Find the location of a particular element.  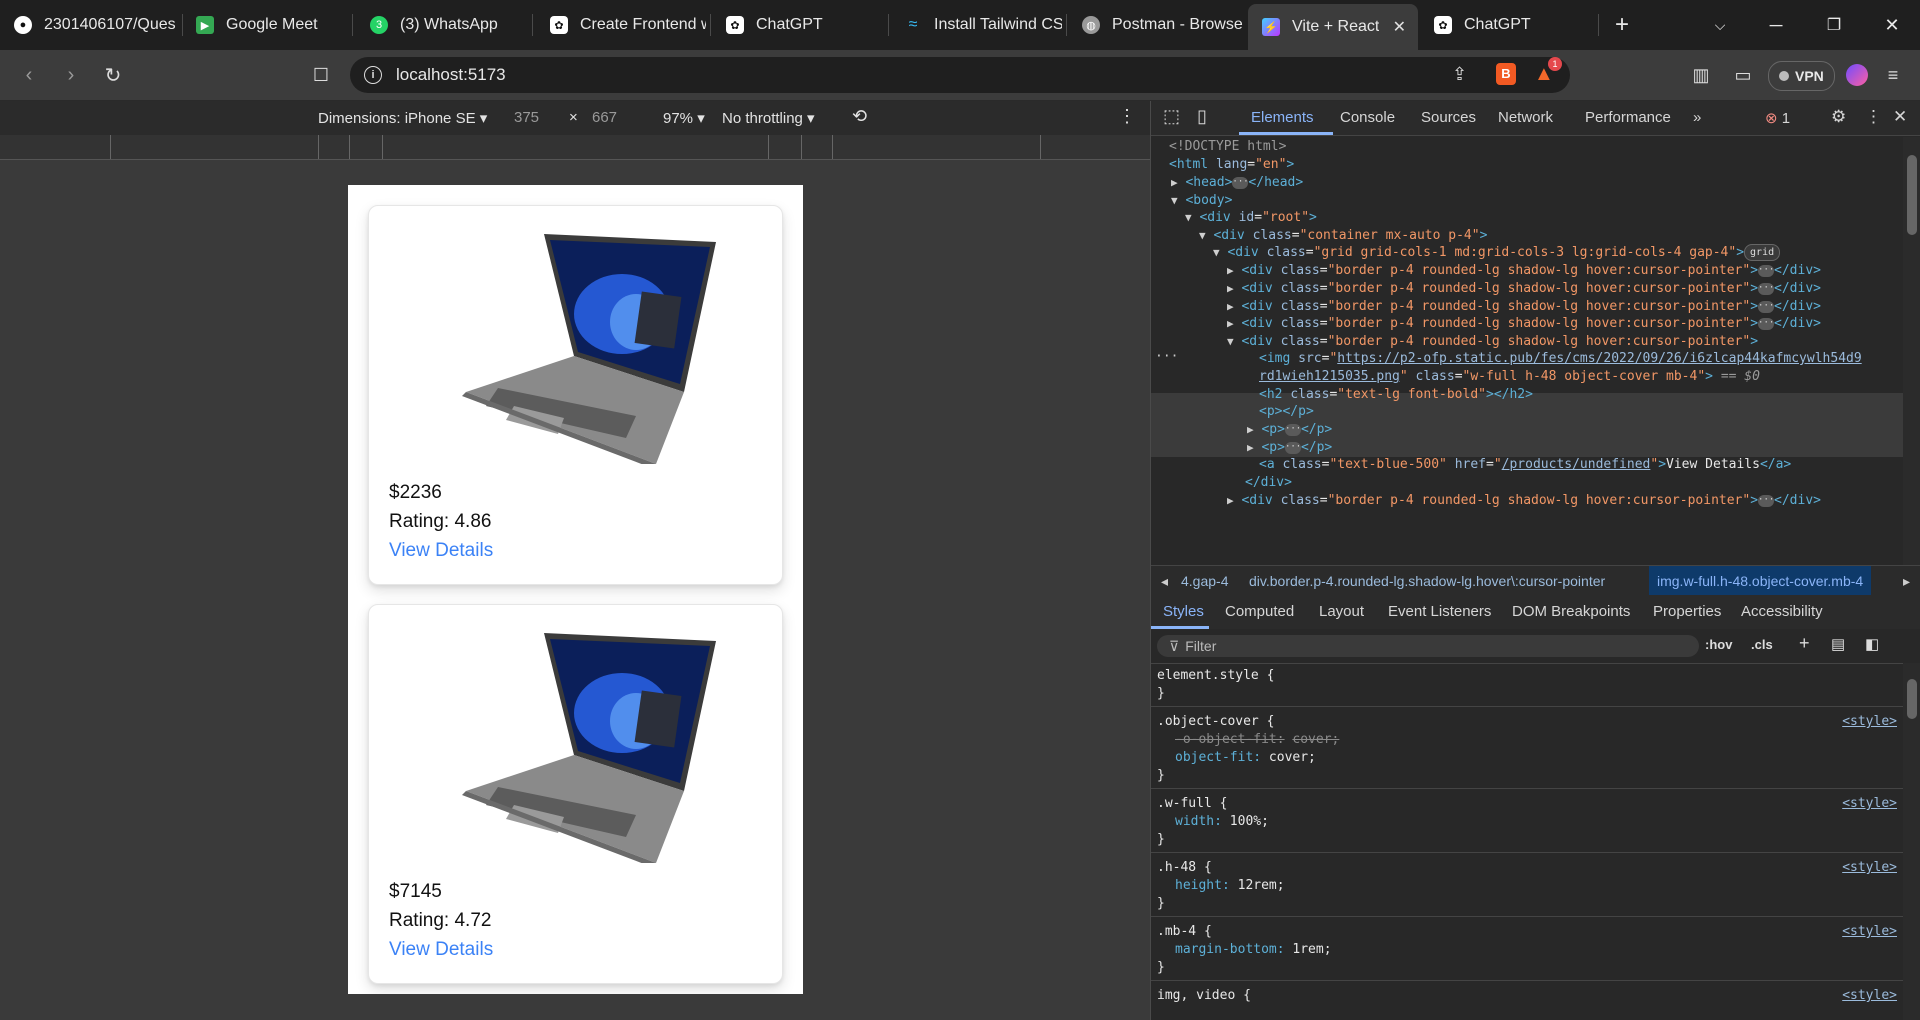

leo-ai-icon is located at coordinates (1857, 75).